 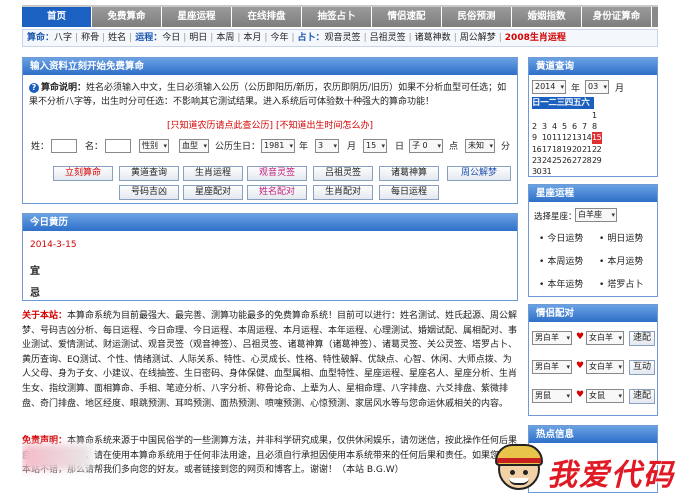 I want to click on horoscope-link: 塔罗占卜, so click(x=621, y=283).